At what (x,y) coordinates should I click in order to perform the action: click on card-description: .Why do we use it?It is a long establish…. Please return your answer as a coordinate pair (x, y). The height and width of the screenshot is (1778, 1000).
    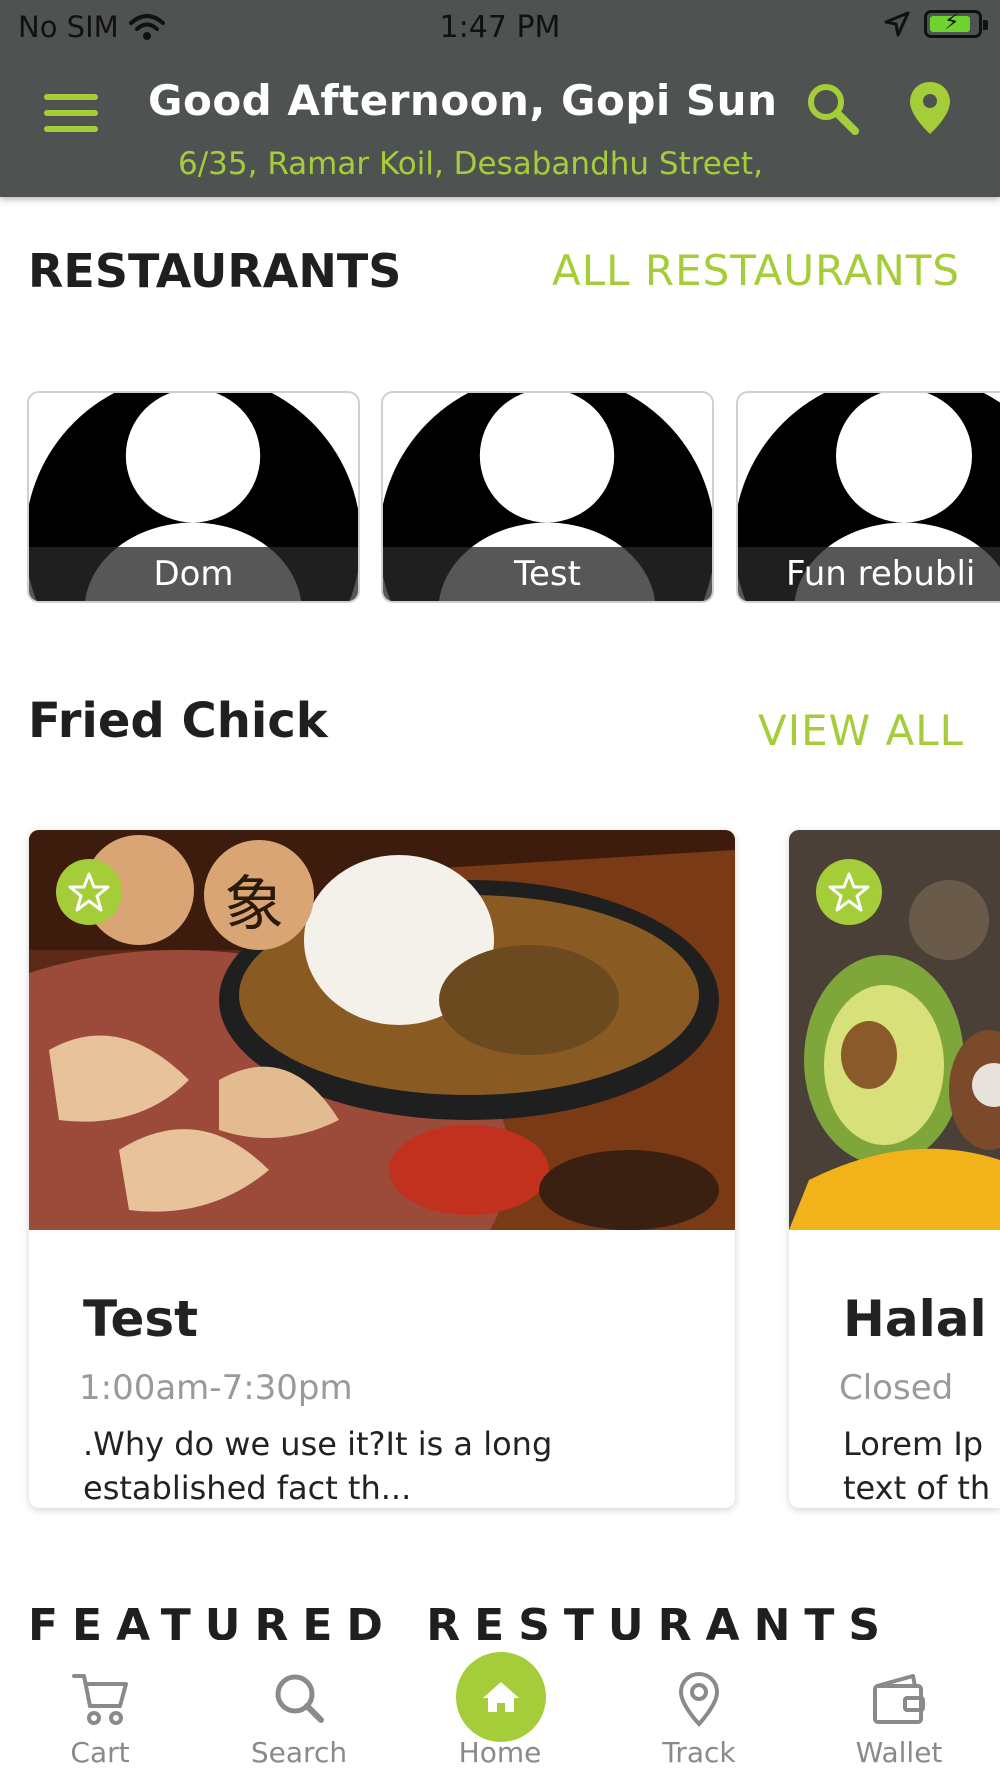
    Looking at the image, I should click on (318, 1466).